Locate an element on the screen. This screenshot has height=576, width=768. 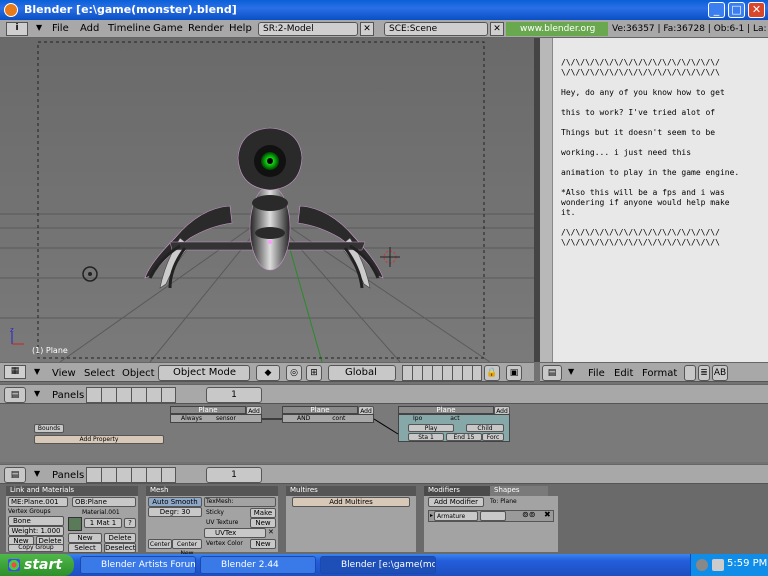
frame-counter: 1 is located at coordinates (234, 475).